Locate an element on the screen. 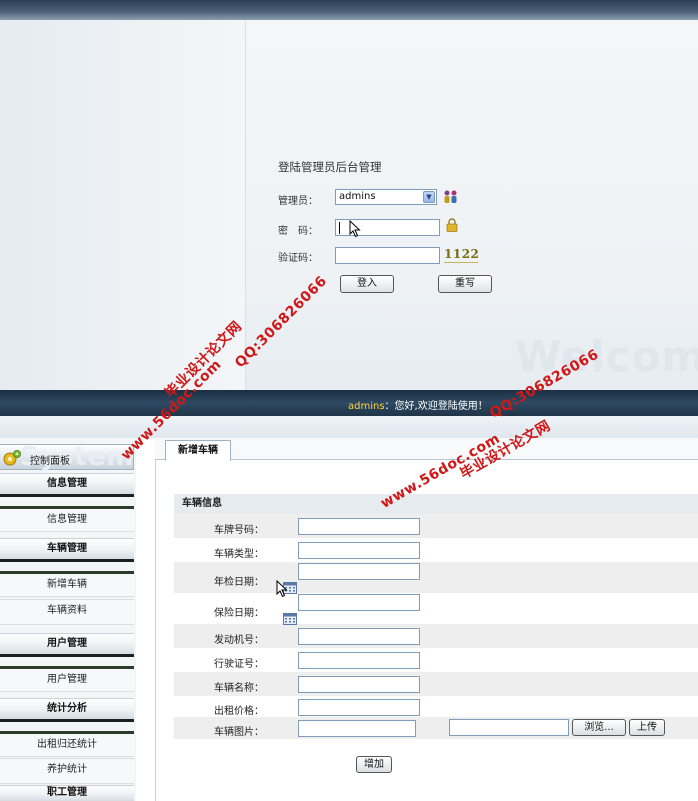  password-label: 密 码： is located at coordinates (298, 231).